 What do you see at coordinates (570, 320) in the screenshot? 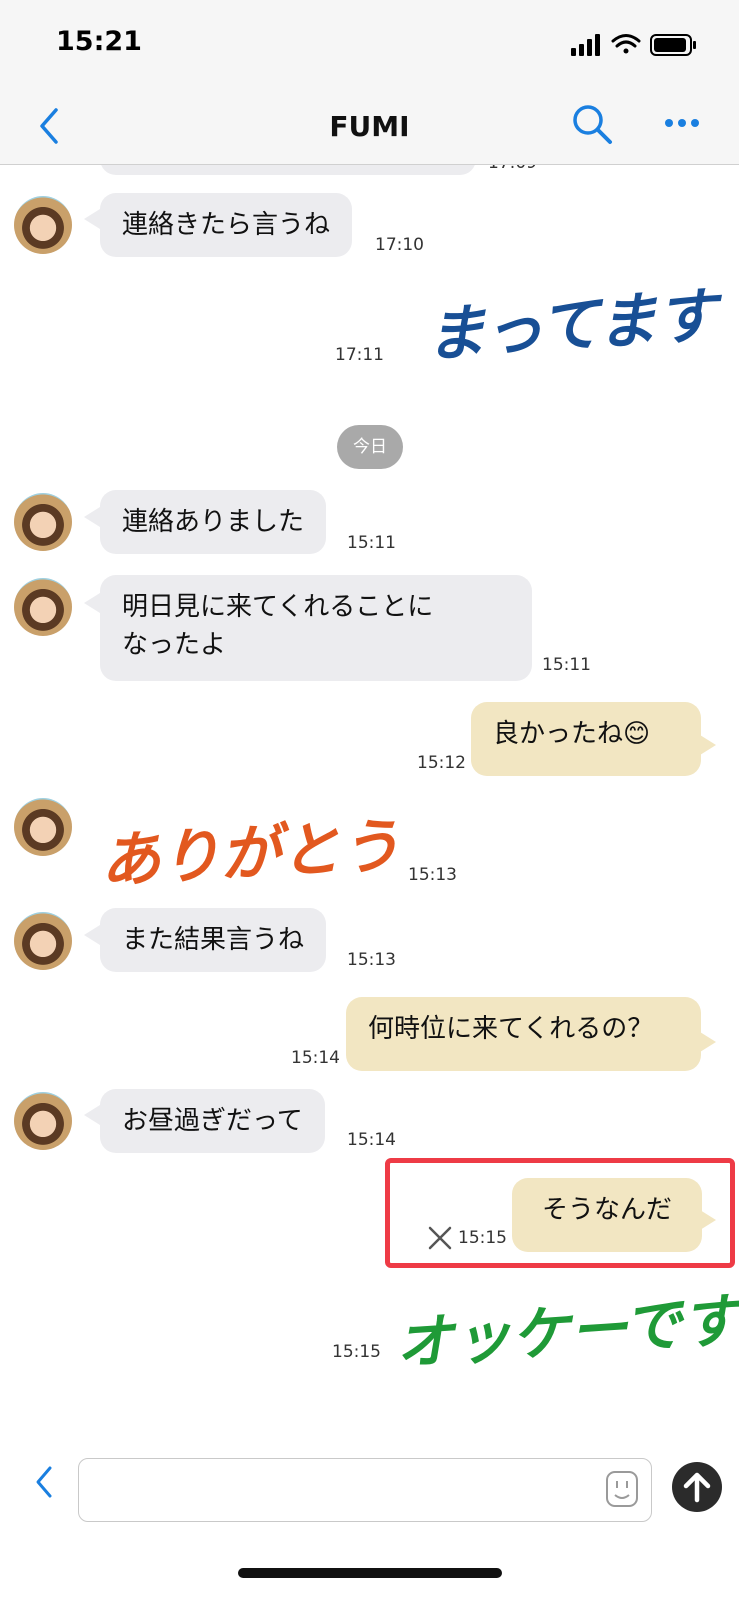
I see `sticker-matte-masu: まってます` at bounding box center [570, 320].